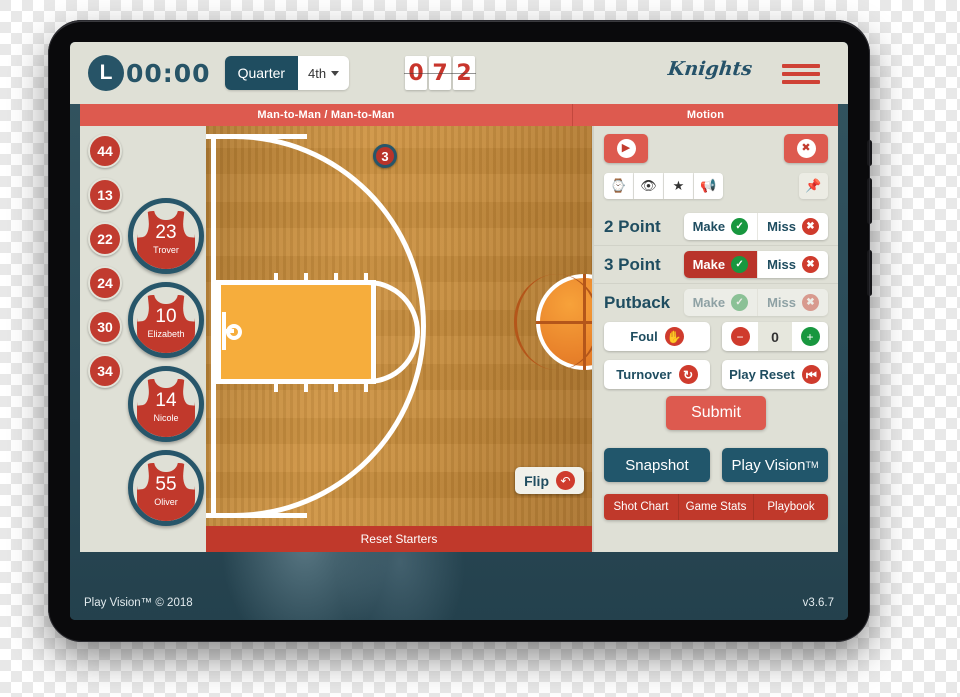  What do you see at coordinates (716, 374) in the screenshot?
I see `turnover-reset-line: Turnover ↻ Play Reset ⏮` at bounding box center [716, 374].